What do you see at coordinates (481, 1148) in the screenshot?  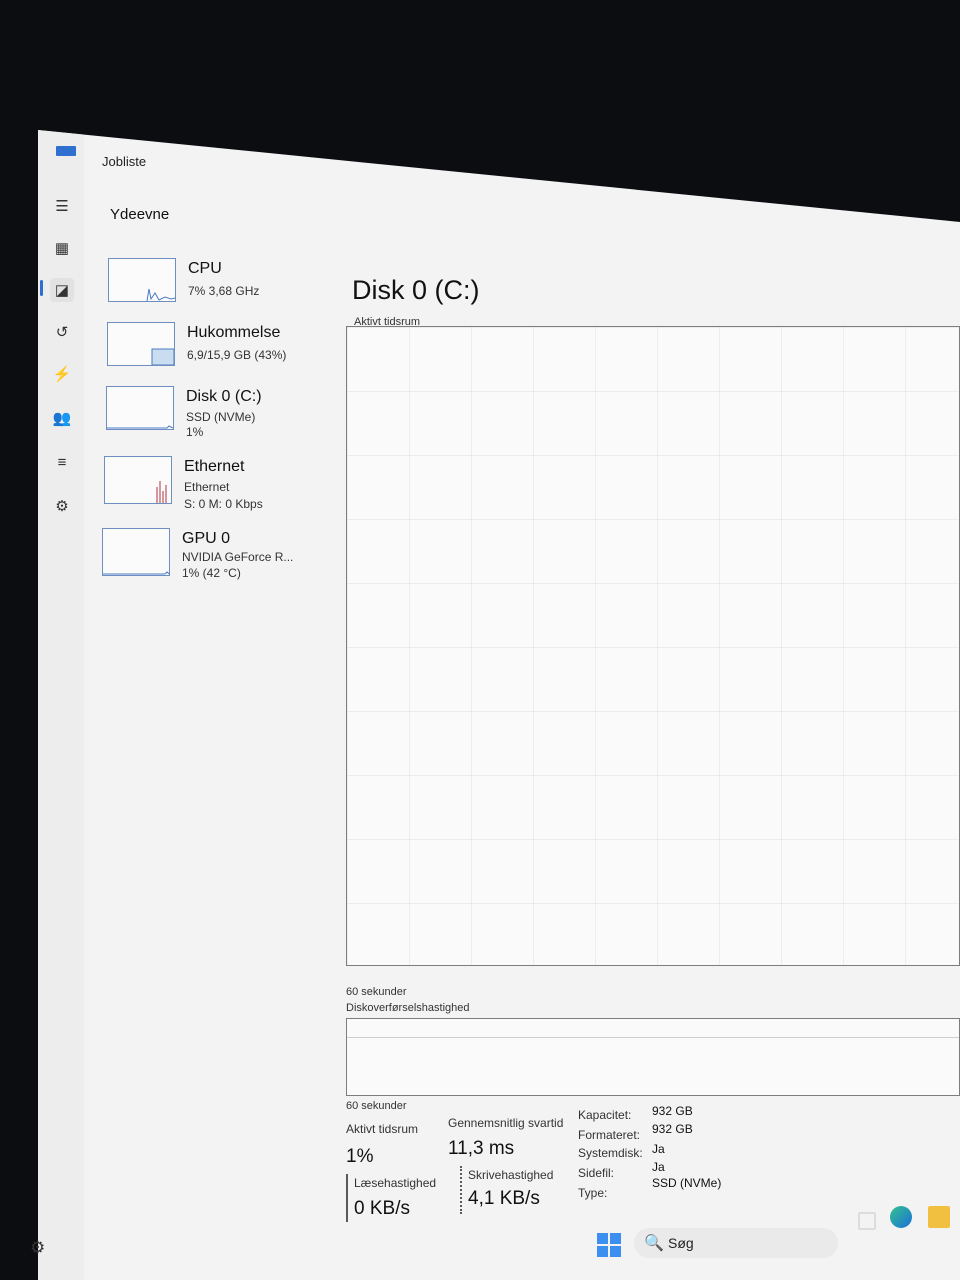 I see `avg-response-value: 11,3 ms` at bounding box center [481, 1148].